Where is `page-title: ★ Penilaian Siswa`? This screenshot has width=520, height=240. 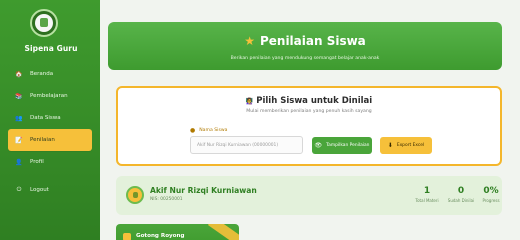 page-title: ★ Penilaian Siswa is located at coordinates (305, 41).